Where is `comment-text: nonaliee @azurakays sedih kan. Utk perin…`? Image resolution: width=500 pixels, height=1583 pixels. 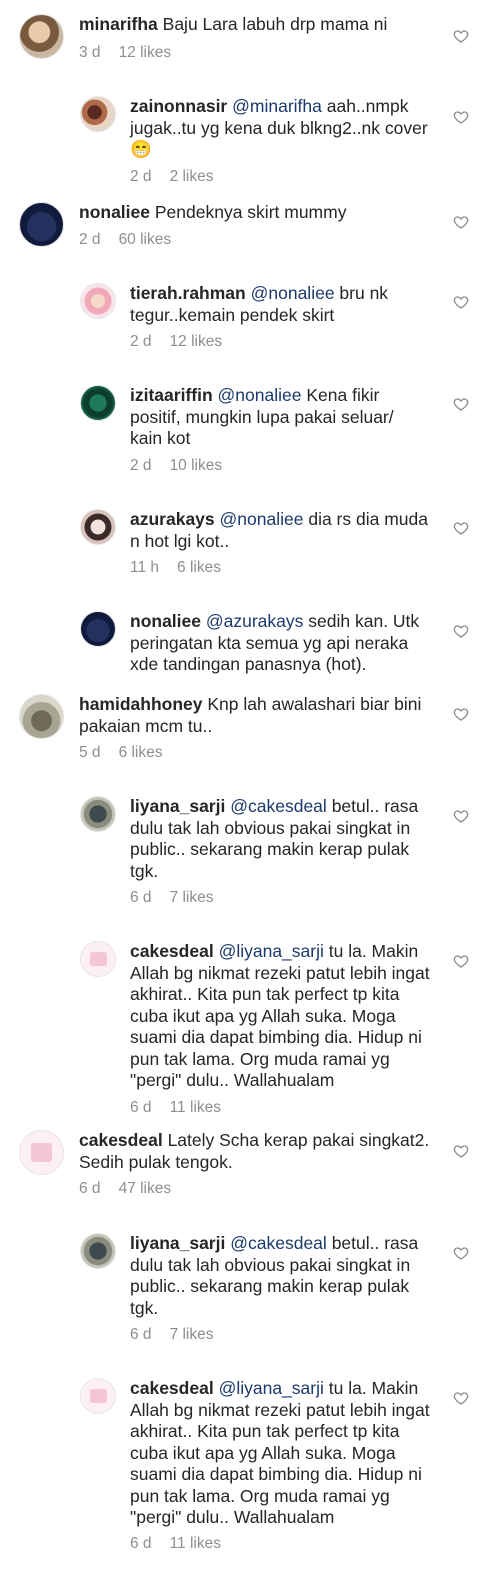
comment-text: nonaliee @azurakays sedih kan. Utk perin… is located at coordinates (280, 643).